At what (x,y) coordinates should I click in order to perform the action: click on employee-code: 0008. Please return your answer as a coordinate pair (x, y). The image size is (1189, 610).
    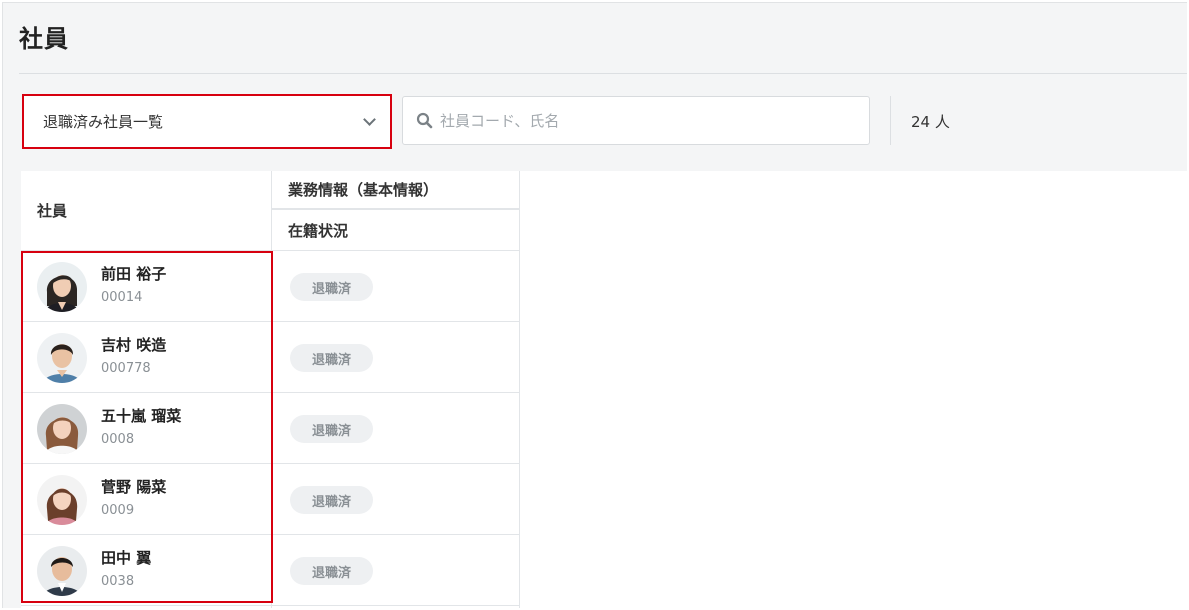
    Looking at the image, I should click on (118, 439).